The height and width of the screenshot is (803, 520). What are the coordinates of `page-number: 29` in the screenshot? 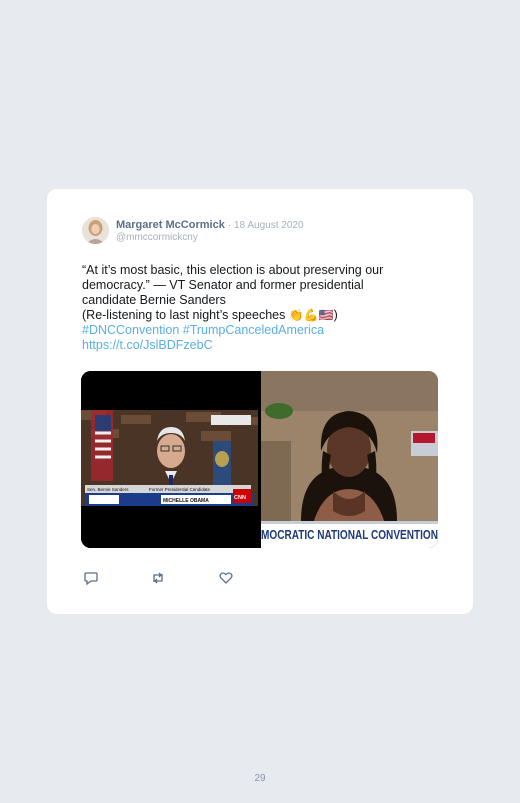 It's located at (260, 778).